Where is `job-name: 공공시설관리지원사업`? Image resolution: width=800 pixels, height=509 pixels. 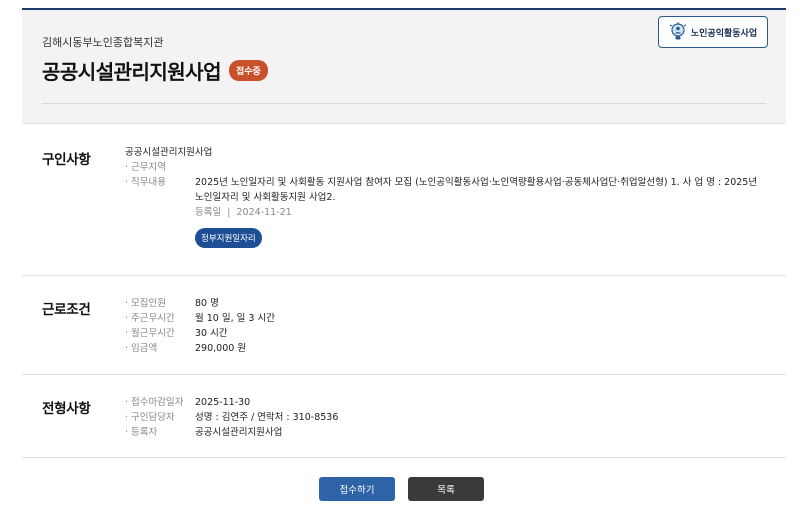
job-name: 공공시설관리지원사업 is located at coordinates (169, 152).